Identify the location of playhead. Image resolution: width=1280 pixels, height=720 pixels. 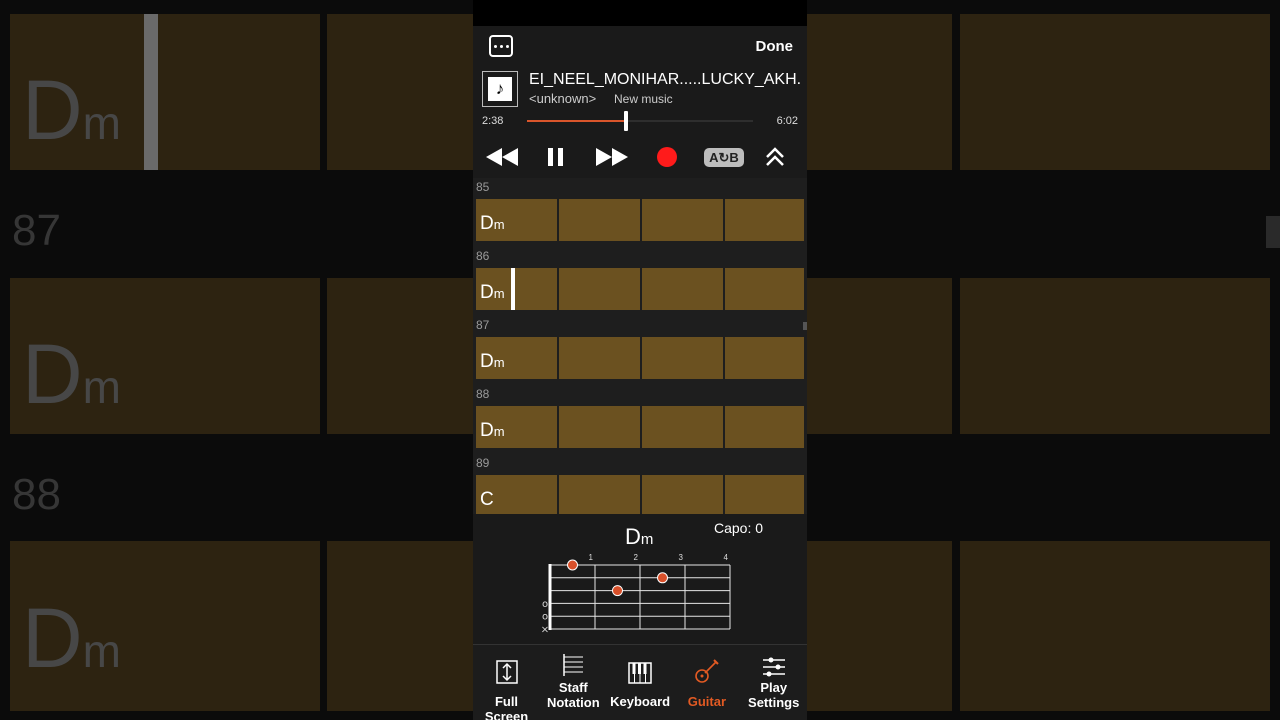
(513, 289).